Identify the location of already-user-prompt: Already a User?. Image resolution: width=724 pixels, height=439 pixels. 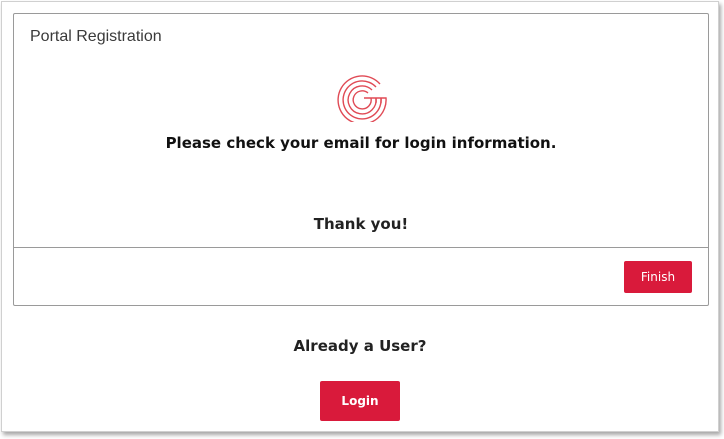
(360, 346).